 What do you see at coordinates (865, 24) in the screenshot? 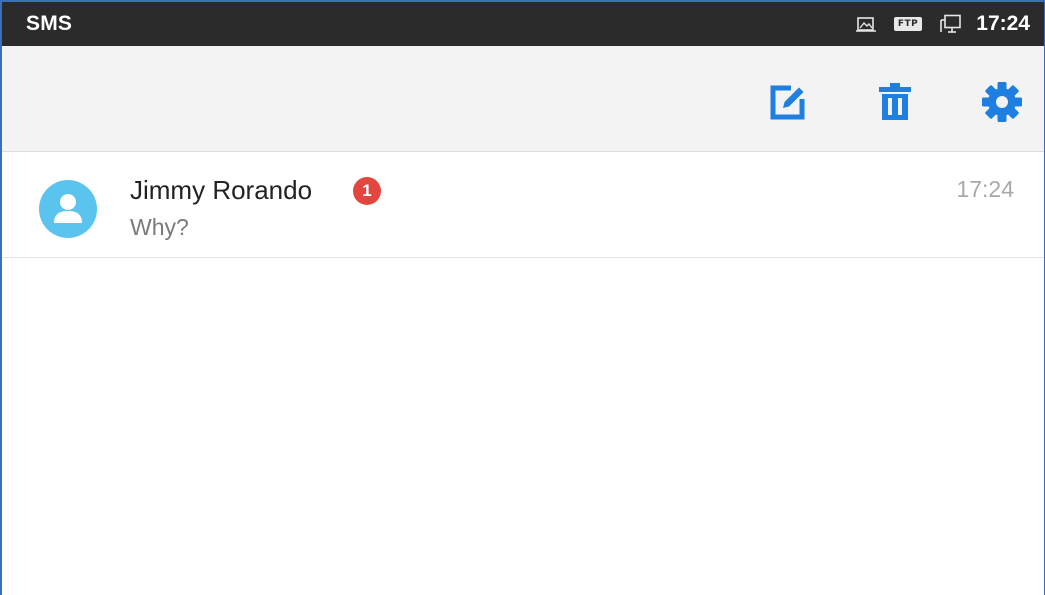
I see `screenshot-icon` at bounding box center [865, 24].